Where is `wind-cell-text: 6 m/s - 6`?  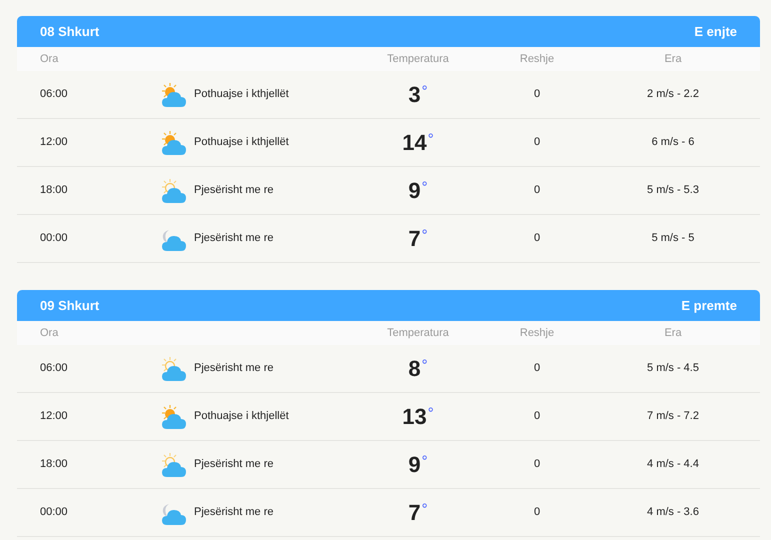 wind-cell-text: 6 m/s - 6 is located at coordinates (673, 142).